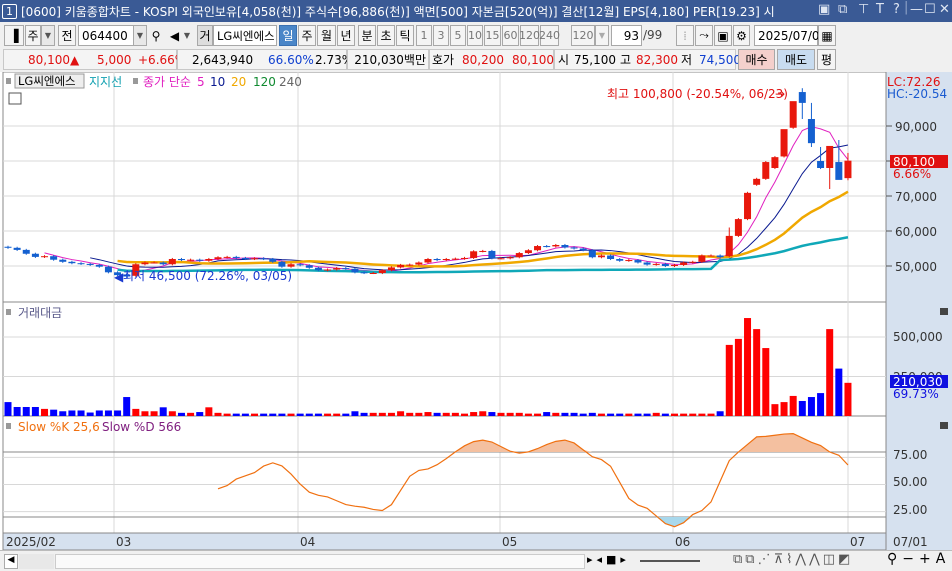 Image resolution: width=952 pixels, height=571 pixels. What do you see at coordinates (826, 59) in the screenshot?
I see `eval-button: 평` at bounding box center [826, 59].